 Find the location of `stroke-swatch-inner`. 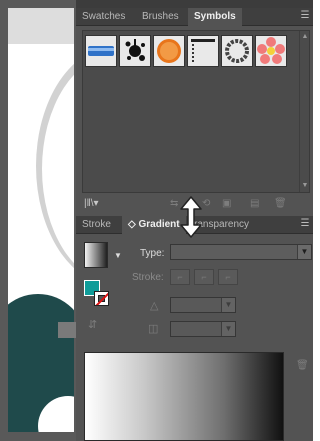

stroke-swatch-inner is located at coordinates (101, 298).